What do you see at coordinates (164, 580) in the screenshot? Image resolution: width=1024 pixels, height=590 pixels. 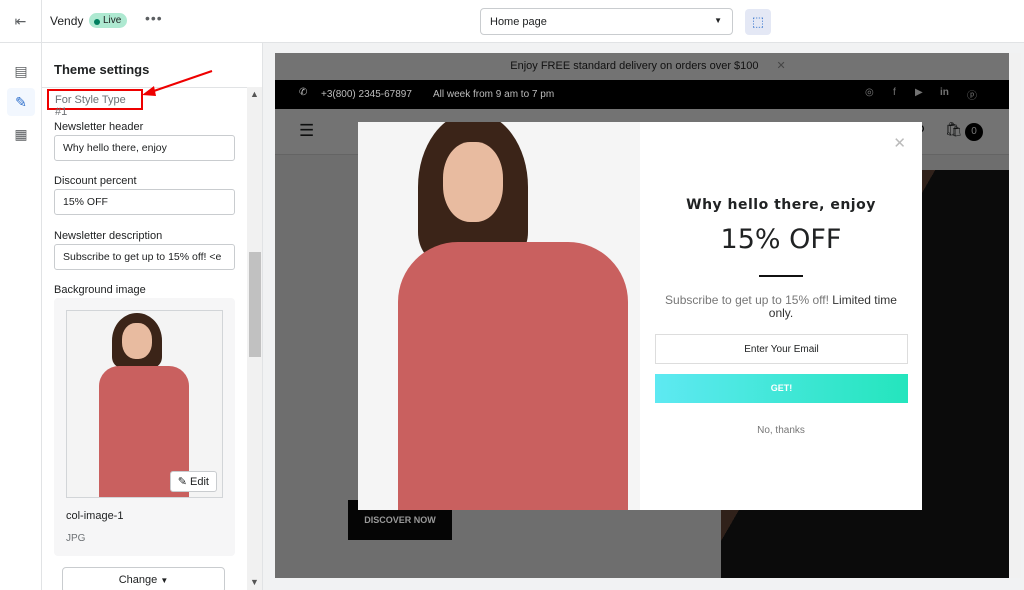 I see `caret-down-icon: ▼` at bounding box center [164, 580].